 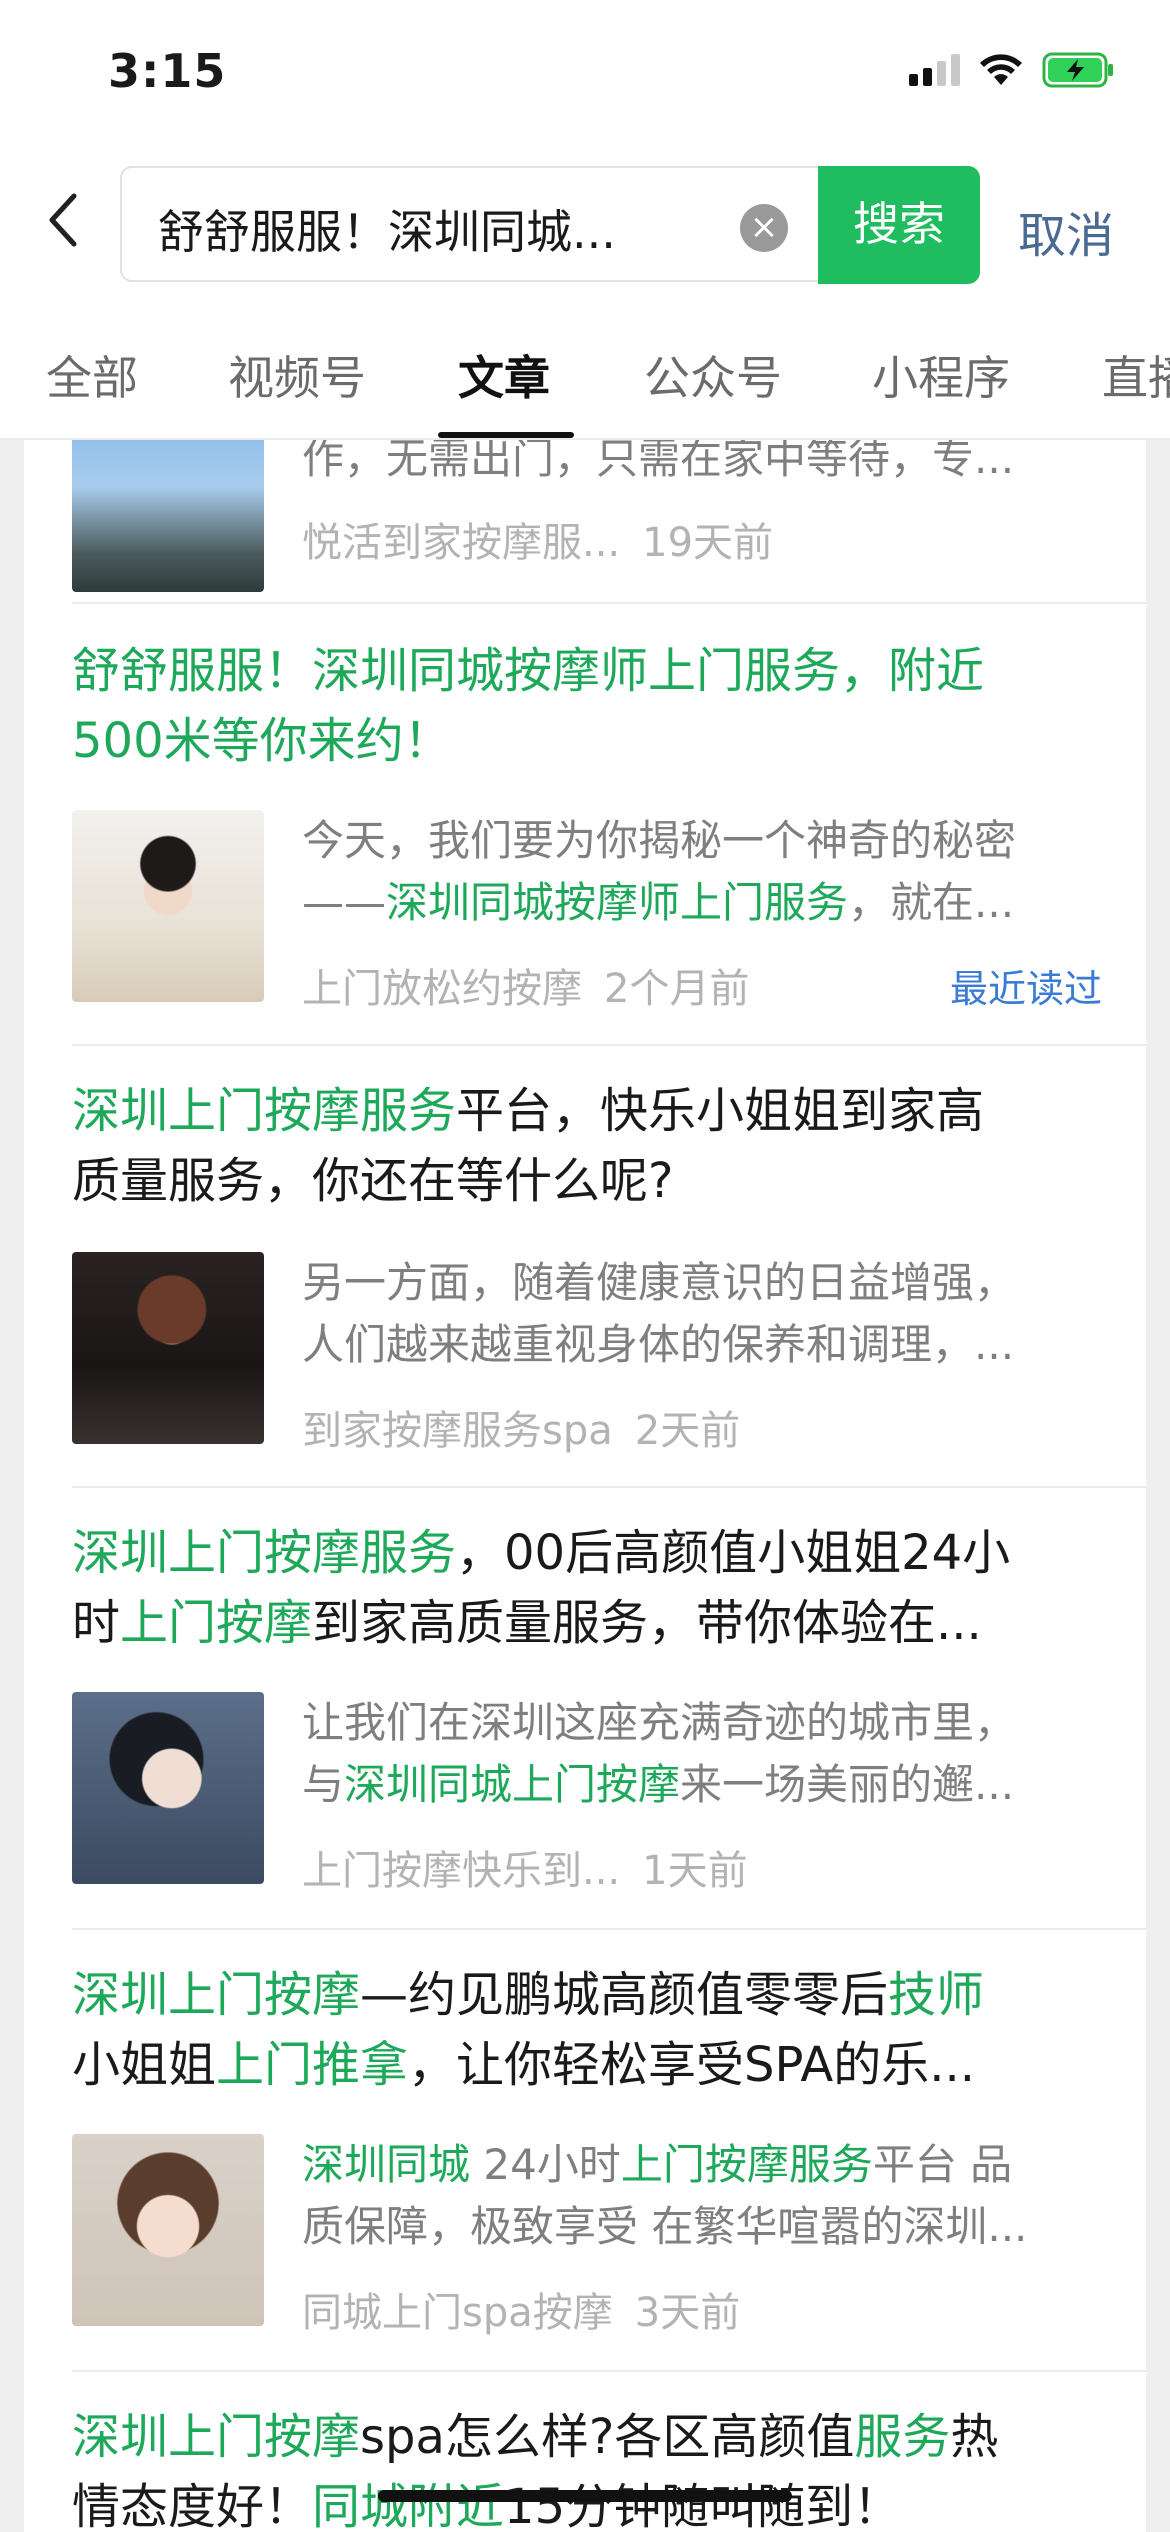 I want to click on article-title: 舒舒服服！深圳同城按摩师上门服务，附近 500米等你来约！, so click(x=598, y=706).